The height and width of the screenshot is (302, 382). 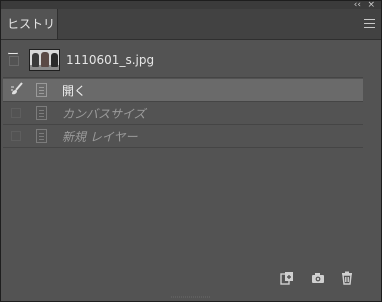 What do you see at coordinates (191, 297) in the screenshot?
I see `resize-grip-icon` at bounding box center [191, 297].